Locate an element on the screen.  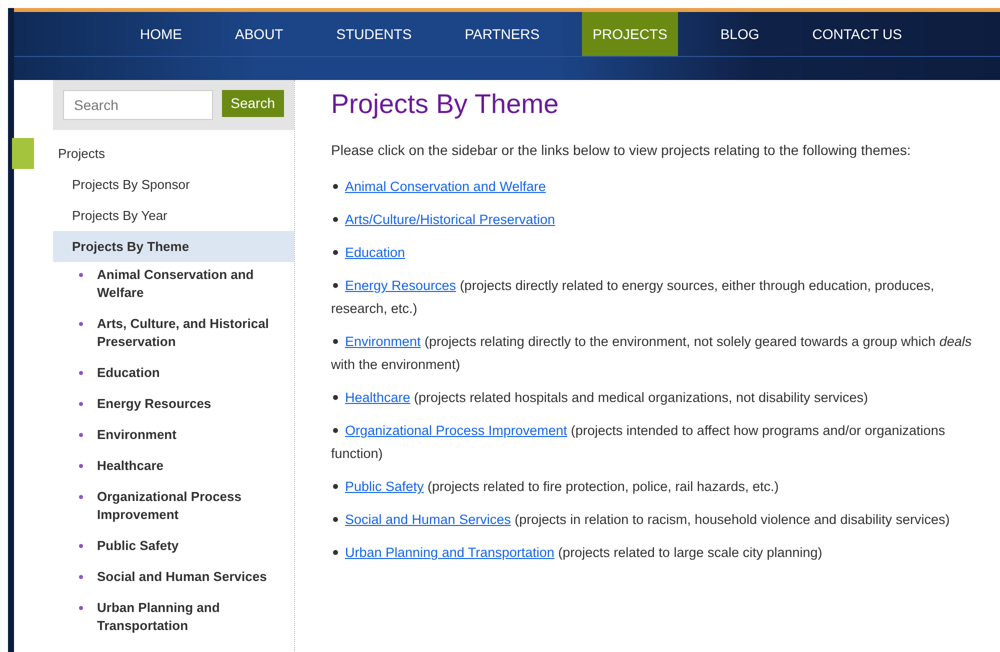
page-title: Projects By Theme is located at coordinates (445, 104).